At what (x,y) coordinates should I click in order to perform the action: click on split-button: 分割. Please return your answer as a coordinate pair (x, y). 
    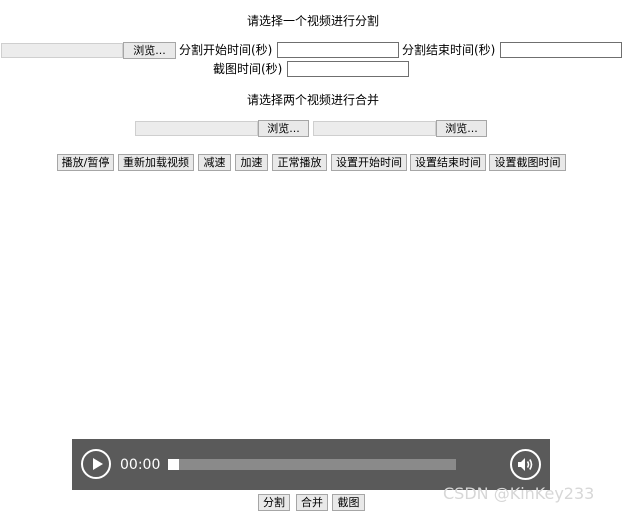
    Looking at the image, I should click on (274, 502).